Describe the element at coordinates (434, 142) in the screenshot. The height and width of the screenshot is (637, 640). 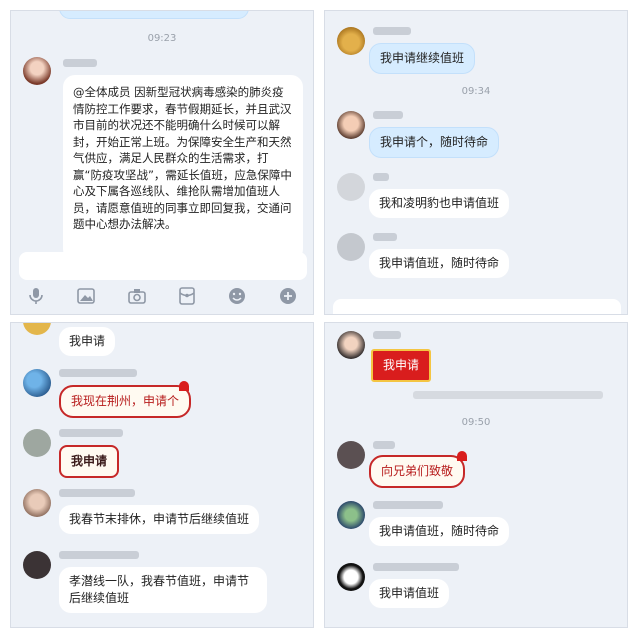
I see `reply-bubble: 我申请个，随时待命` at that location.